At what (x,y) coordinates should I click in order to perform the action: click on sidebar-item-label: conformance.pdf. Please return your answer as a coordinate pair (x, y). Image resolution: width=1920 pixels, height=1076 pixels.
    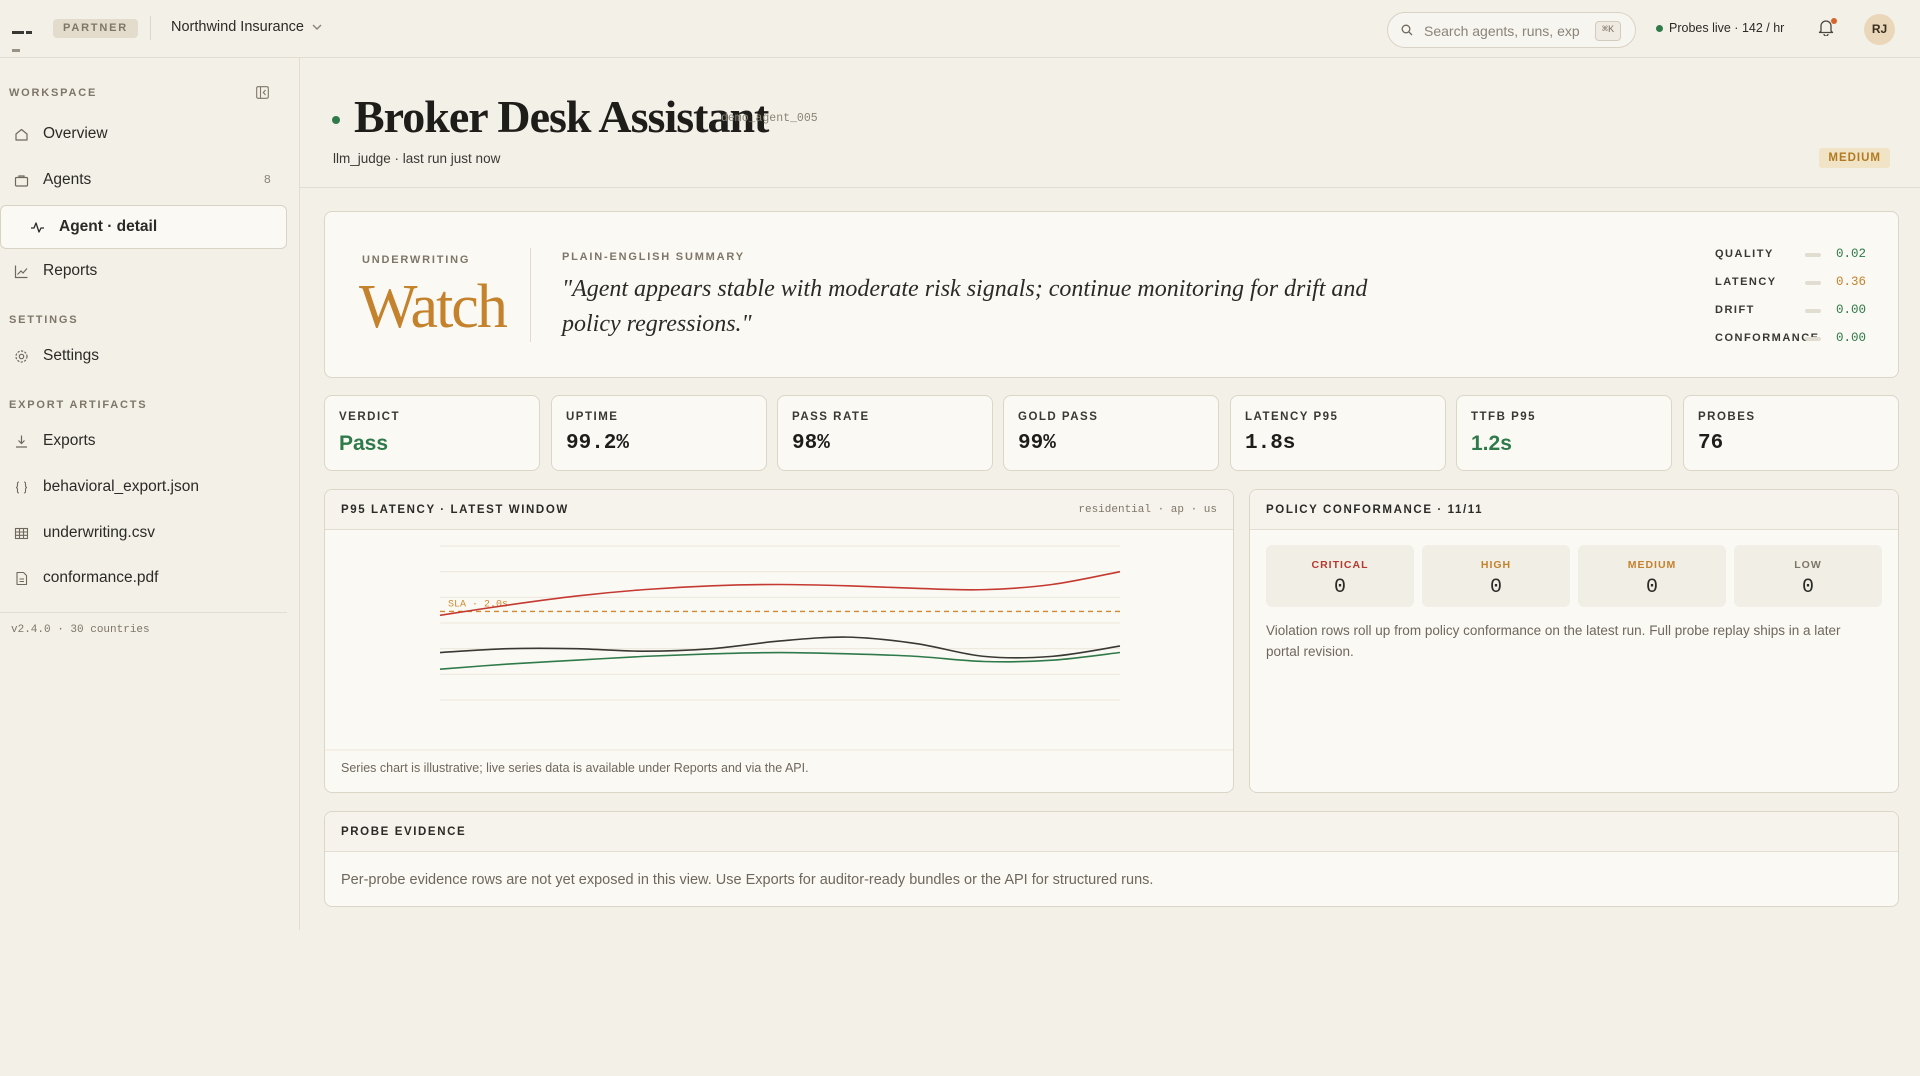
    Looking at the image, I should click on (101, 577).